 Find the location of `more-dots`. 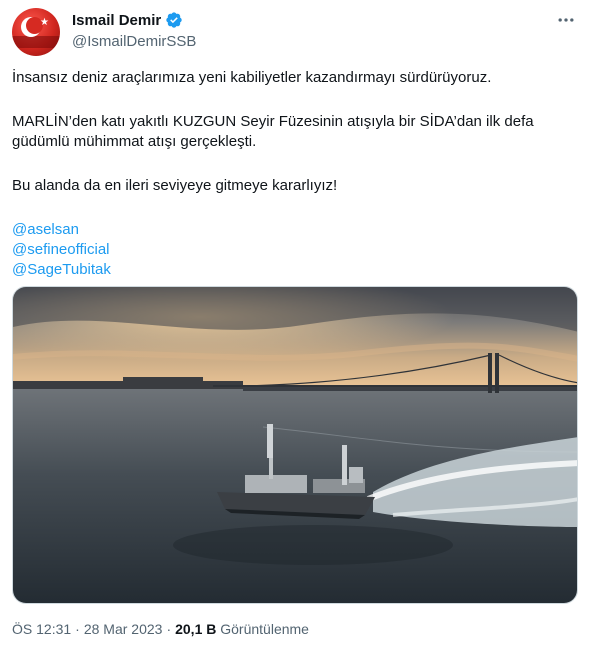

more-dots is located at coordinates (566, 20).